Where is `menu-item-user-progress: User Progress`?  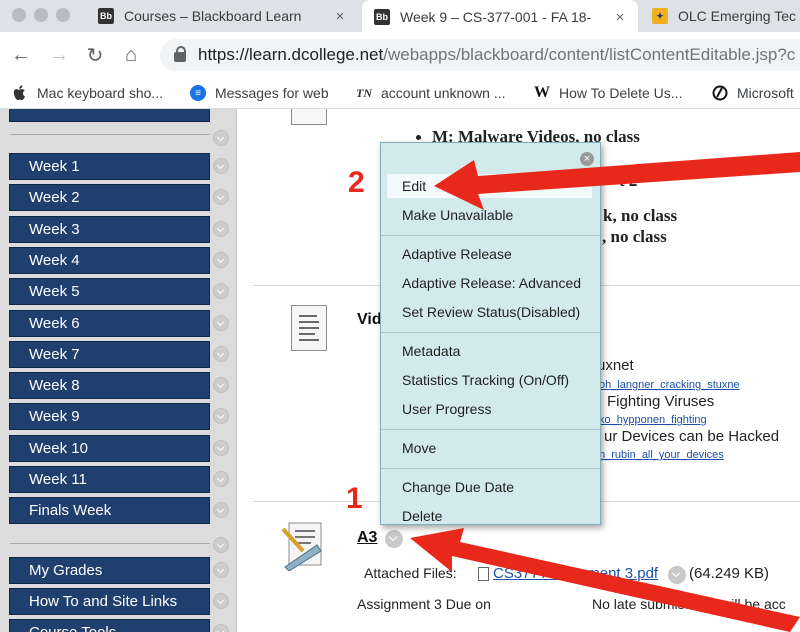 menu-item-user-progress: User Progress is located at coordinates (489, 409).